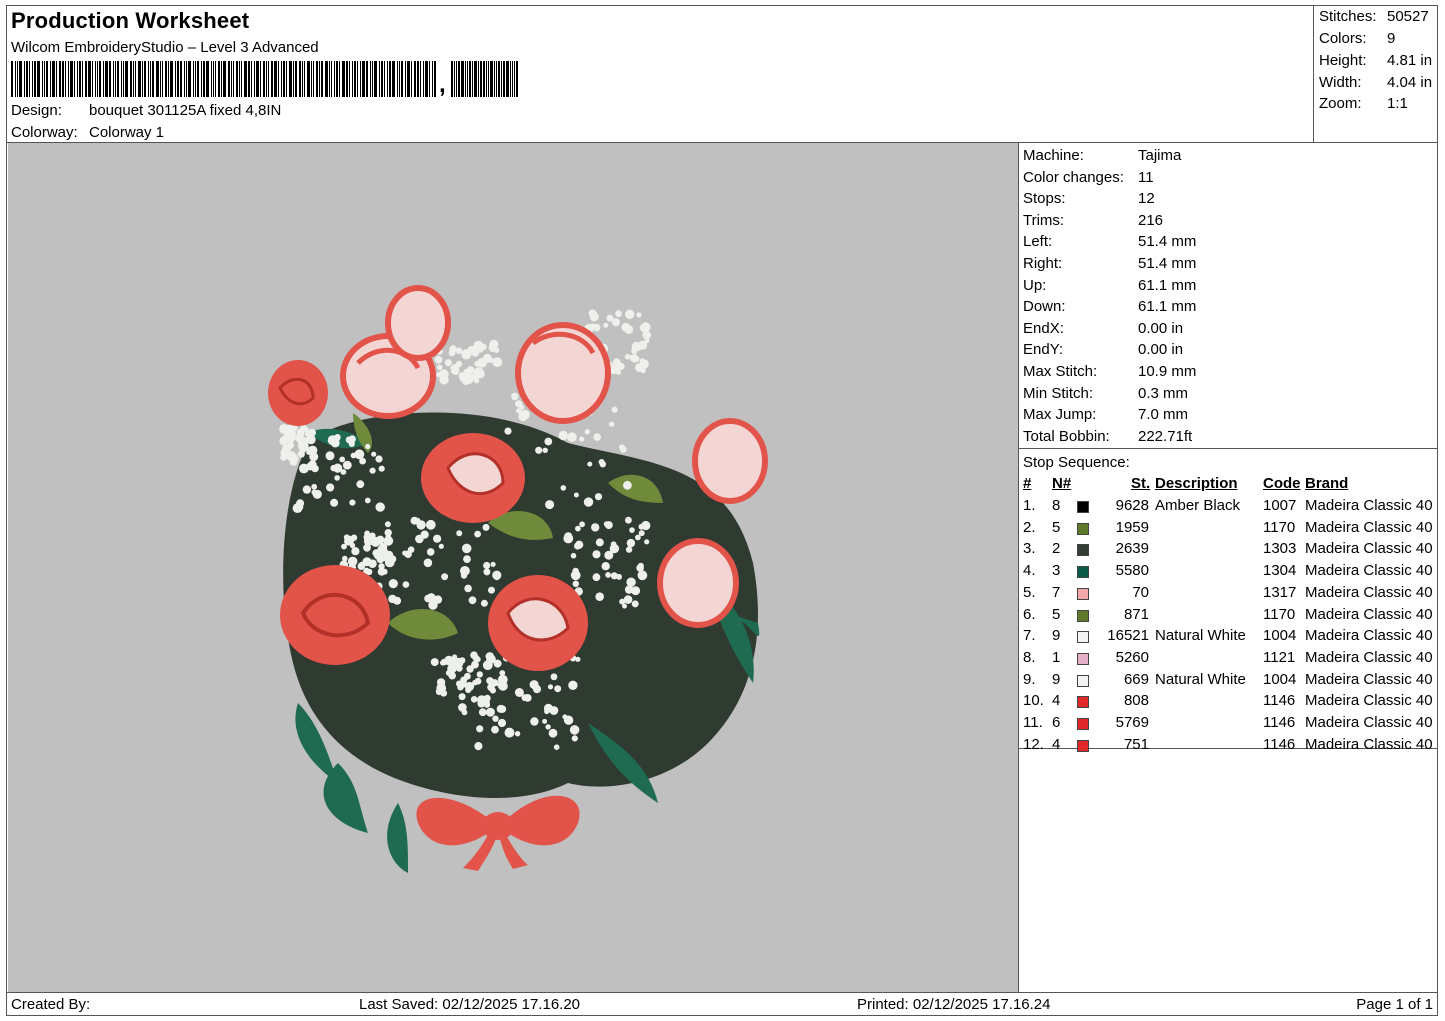 The image size is (1445, 1021). I want to click on stop-needle: 2, so click(1056, 549).